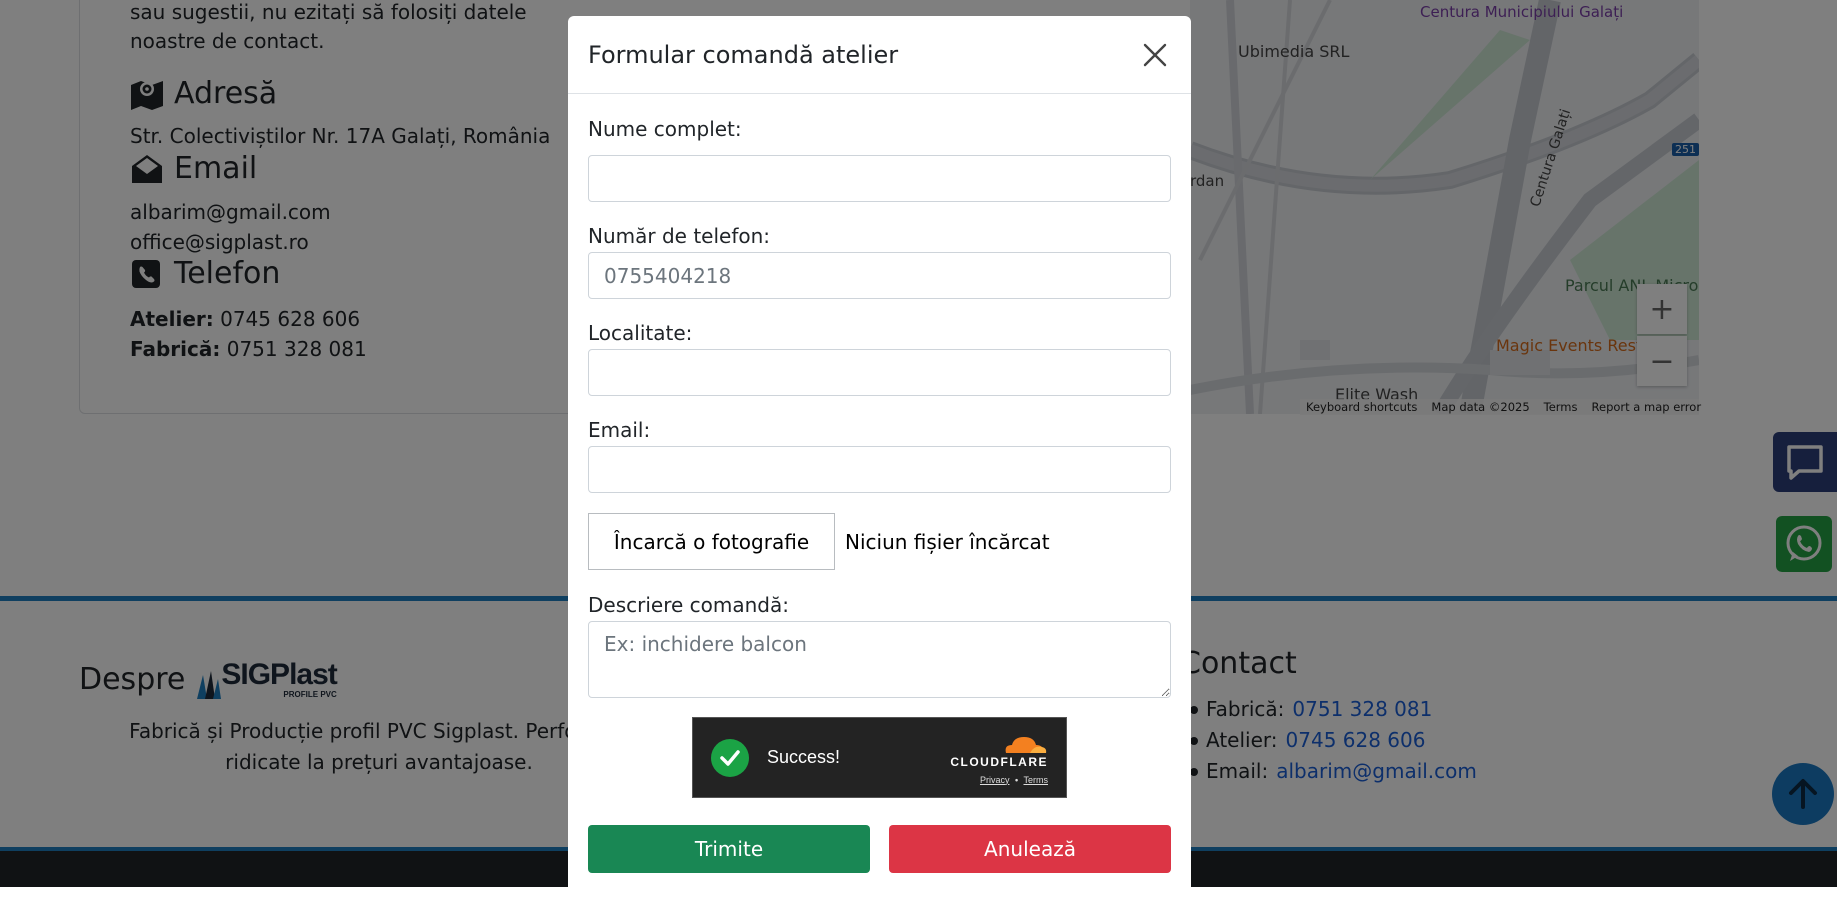  Describe the element at coordinates (743, 54) in the screenshot. I see `modal-title: Formular comandă atelier` at that location.